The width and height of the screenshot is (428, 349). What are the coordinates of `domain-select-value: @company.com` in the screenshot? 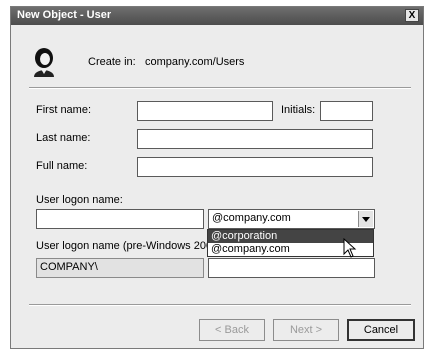 It's located at (251, 218).